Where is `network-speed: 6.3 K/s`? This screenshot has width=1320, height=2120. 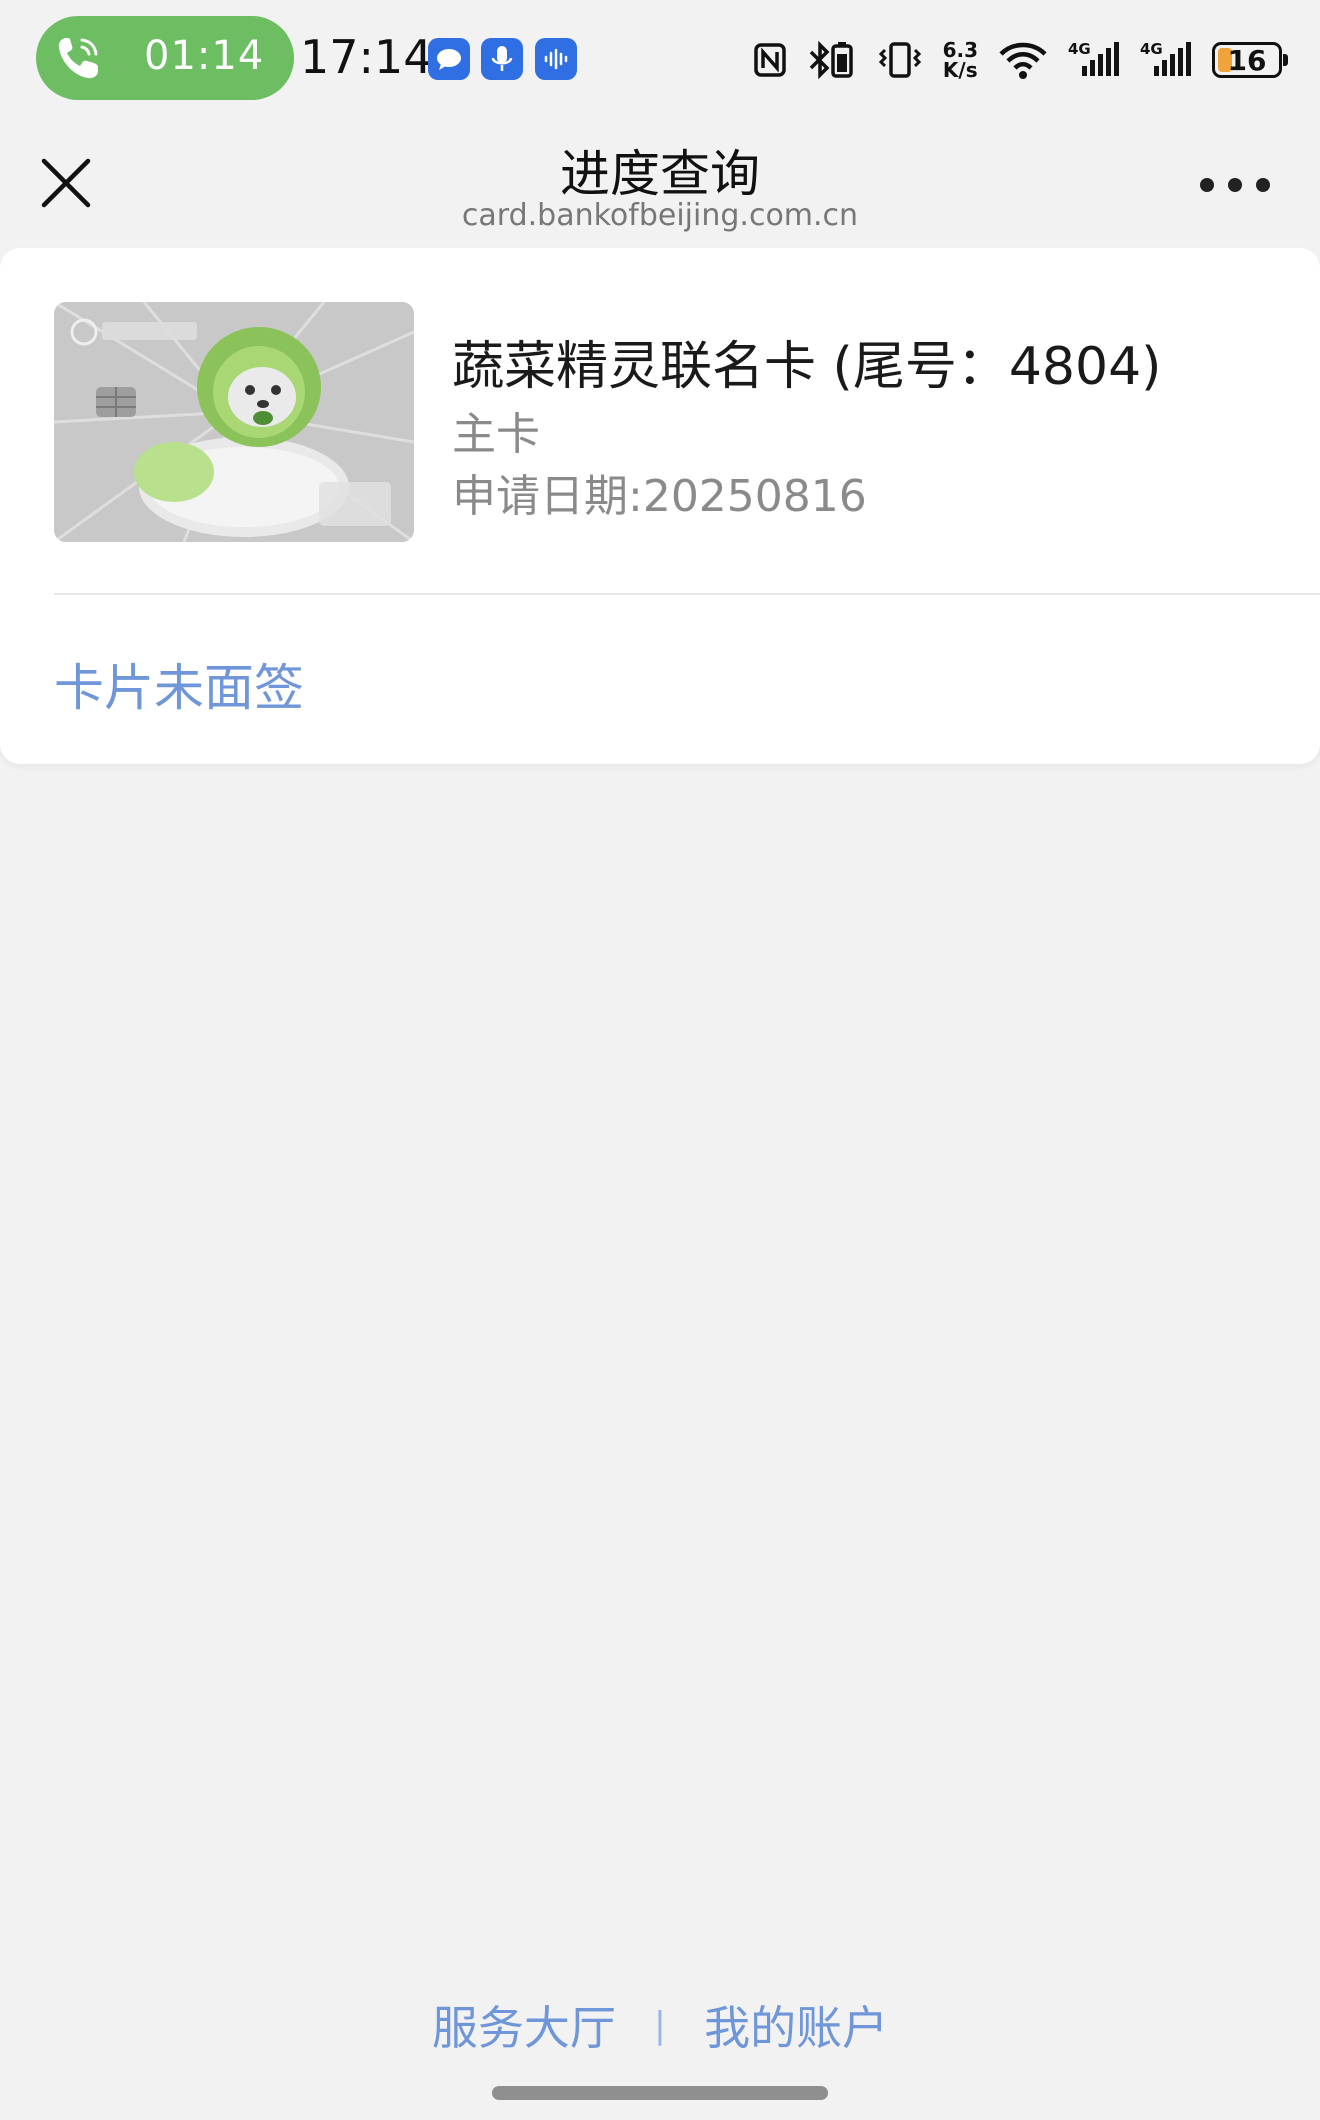
network-speed: 6.3 K/s is located at coordinates (960, 60).